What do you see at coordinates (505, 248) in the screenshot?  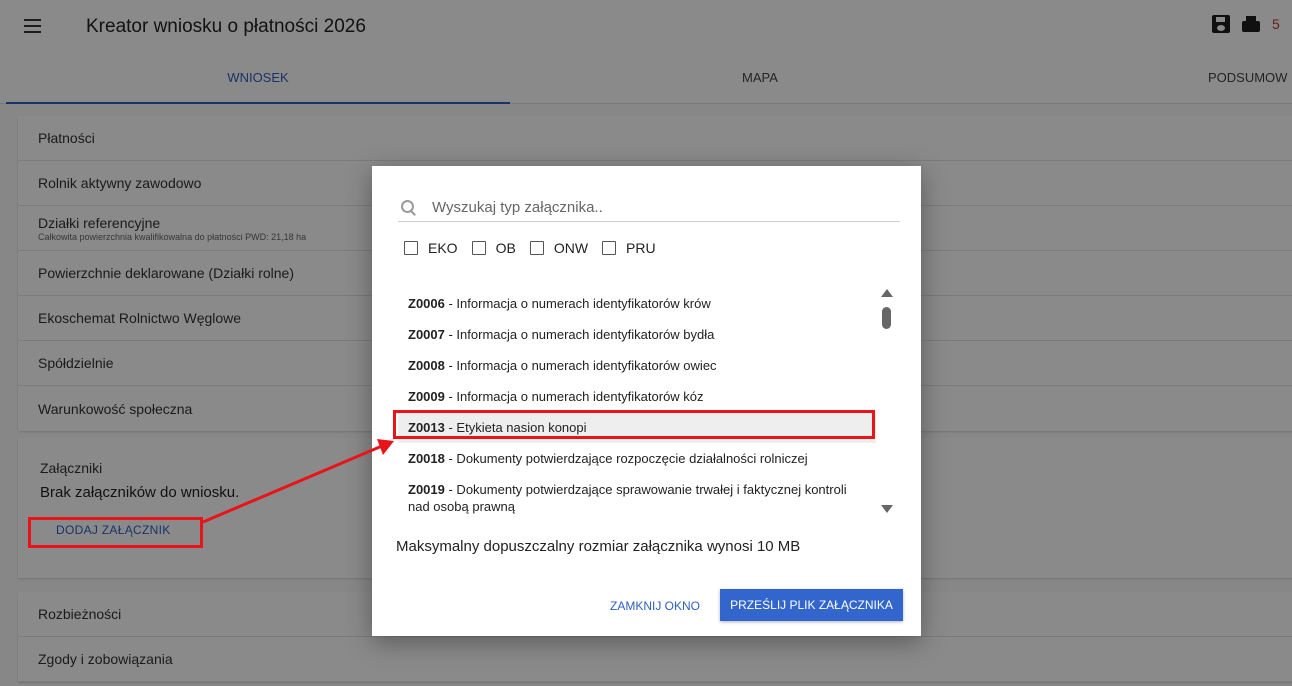 I see `filter-label: OB` at bounding box center [505, 248].